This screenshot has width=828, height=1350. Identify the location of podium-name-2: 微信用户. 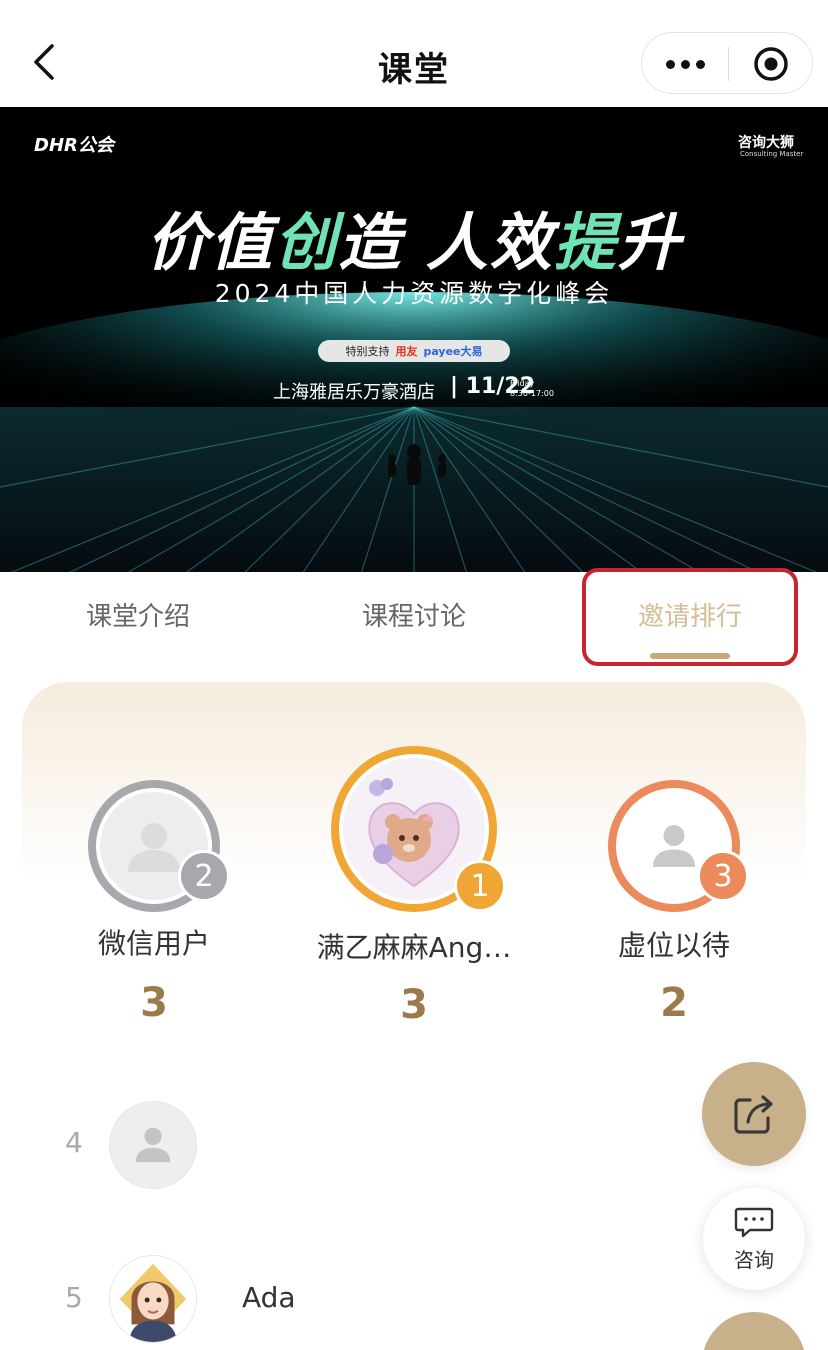
(153, 943).